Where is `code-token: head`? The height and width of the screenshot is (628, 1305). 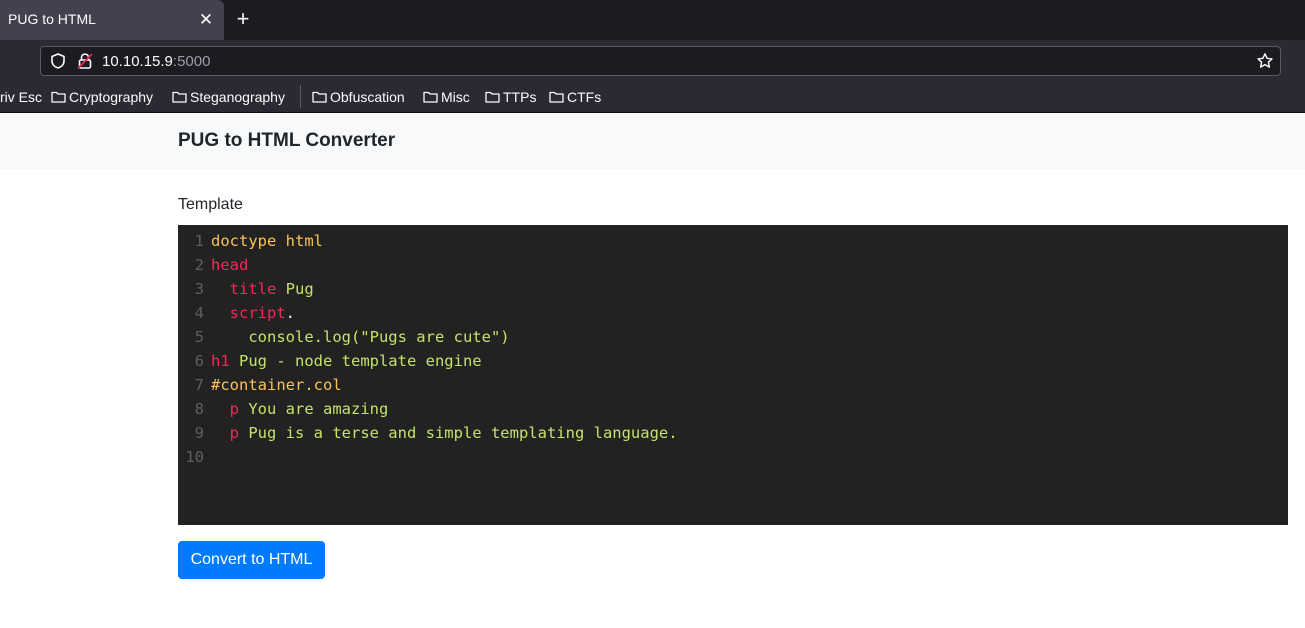 code-token: head is located at coordinates (230, 265).